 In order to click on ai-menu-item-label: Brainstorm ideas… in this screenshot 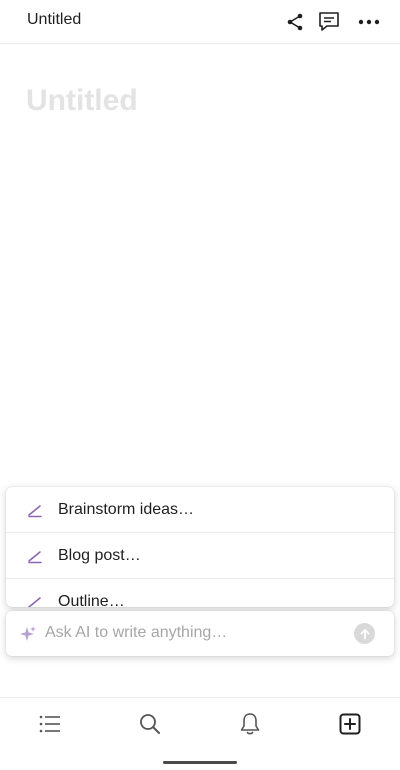, I will do `click(126, 509)`.